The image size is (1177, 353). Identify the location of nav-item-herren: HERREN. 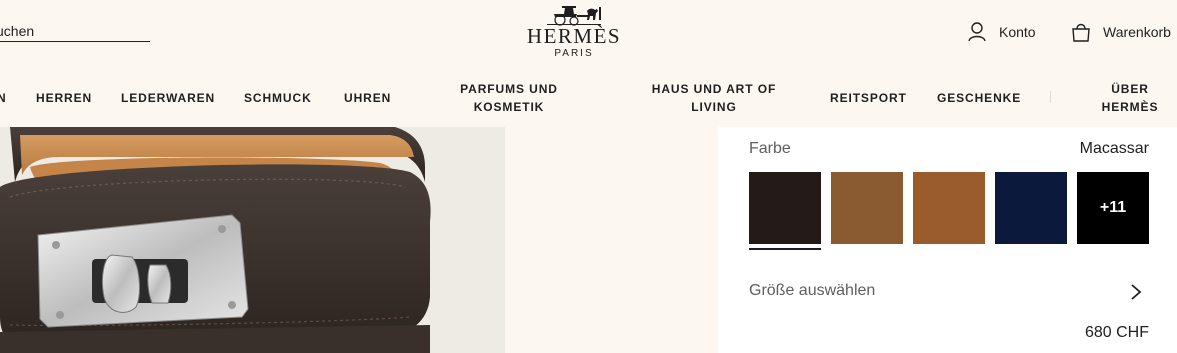
(64, 98).